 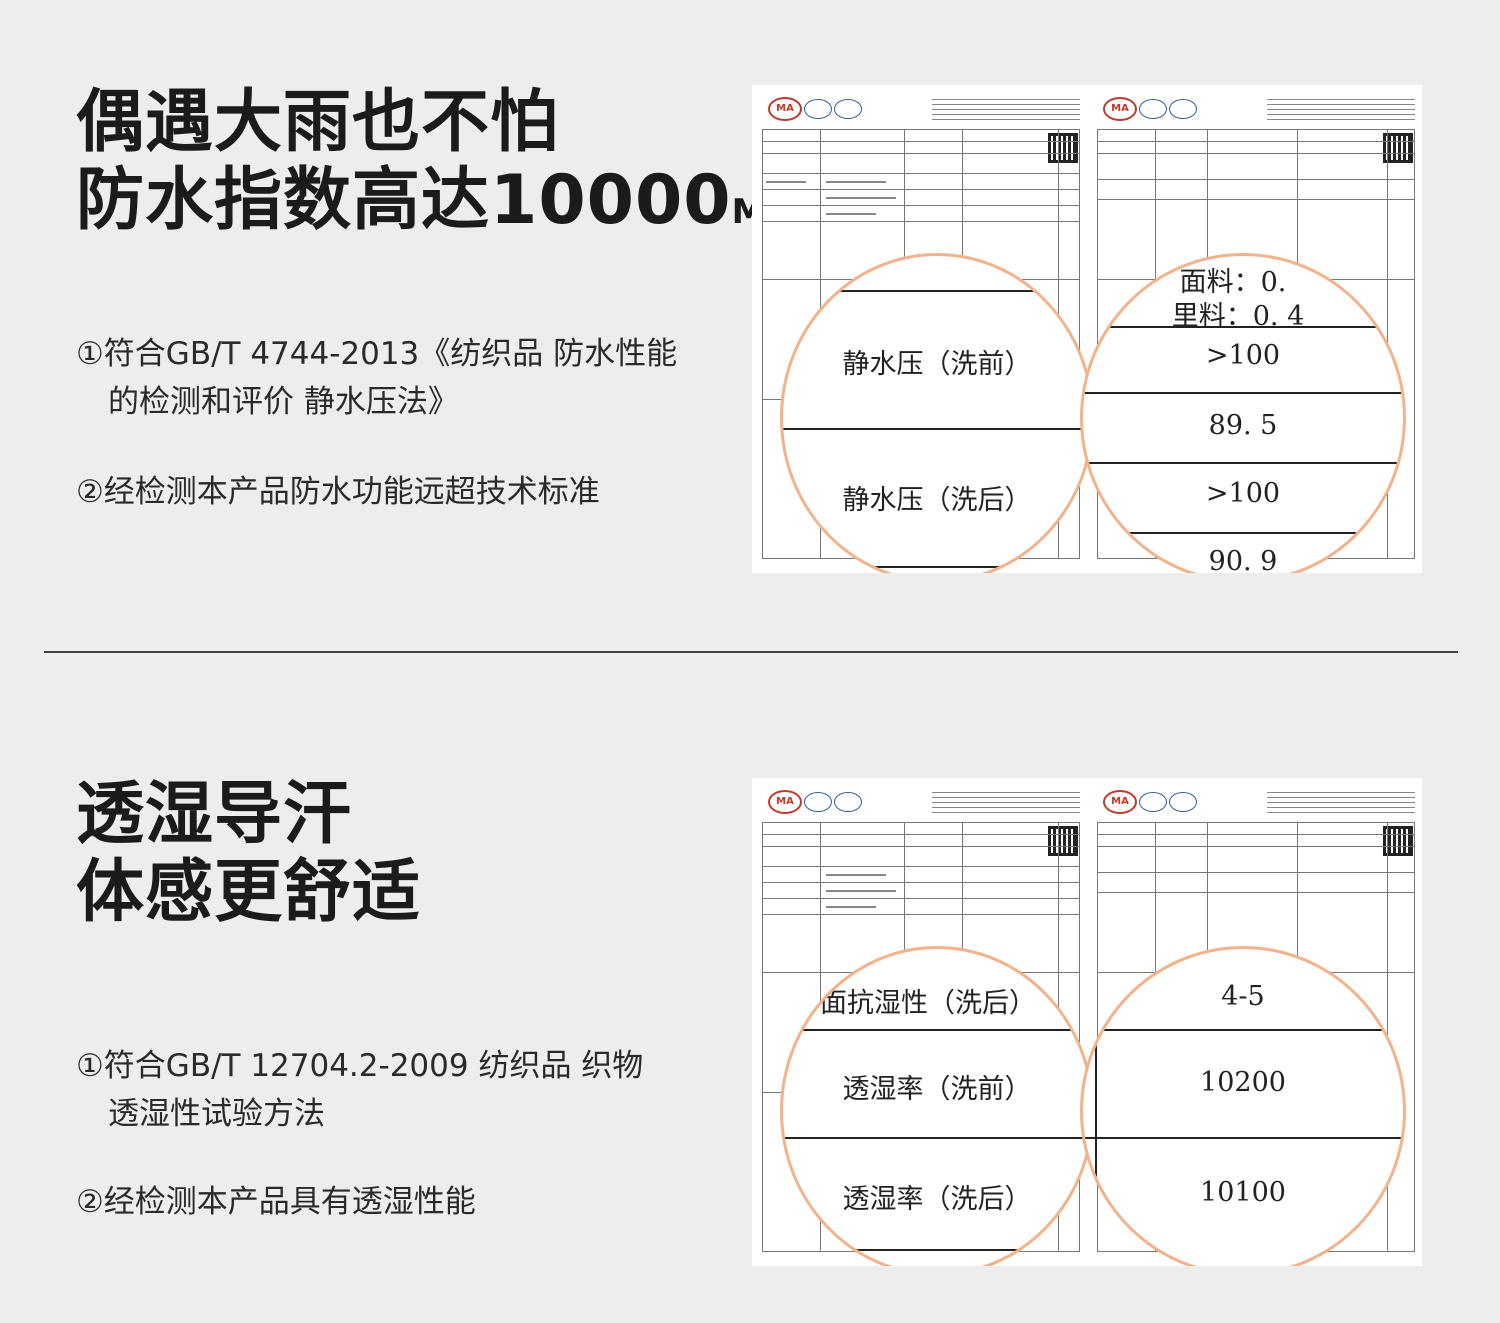 I want to click on lens-value: 4-5, so click(x=1243, y=996).